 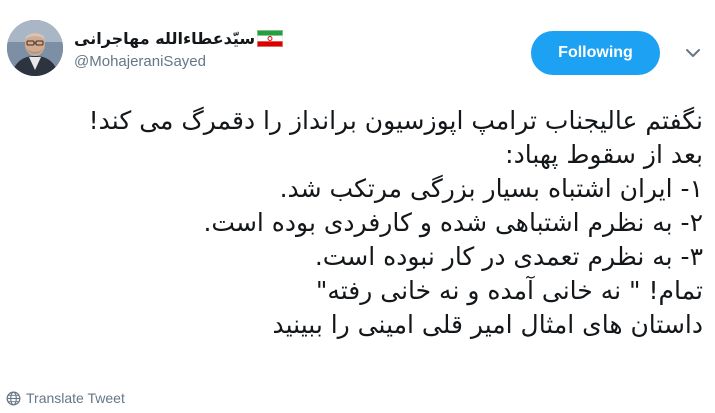 I want to click on author-names: سیّدعطاءالله مهاجرانی @MohajeraniSayed, so click(x=204, y=48).